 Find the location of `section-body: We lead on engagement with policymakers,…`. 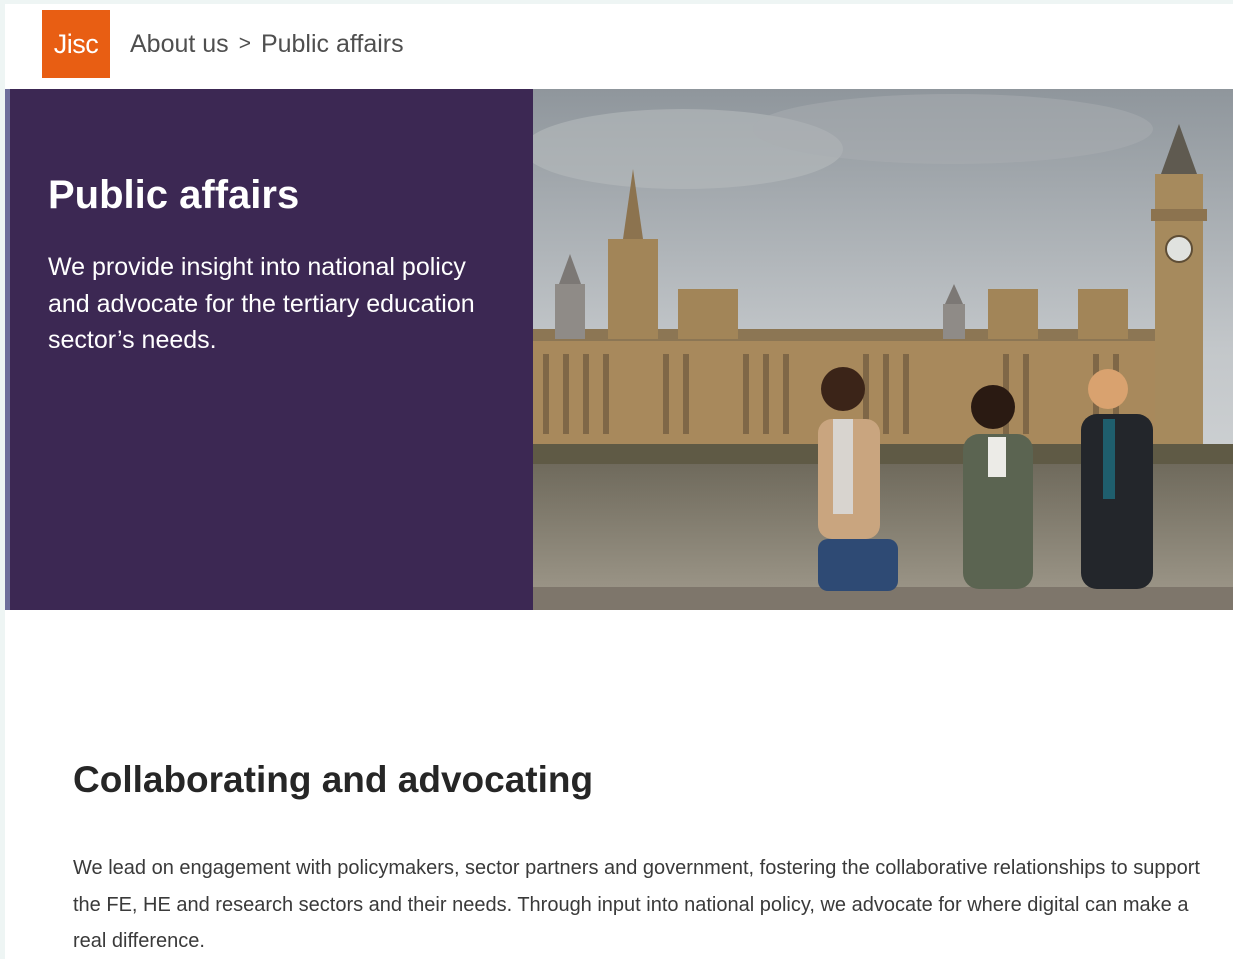

section-body: We lead on engagement with policymakers,… is located at coordinates (636, 904).